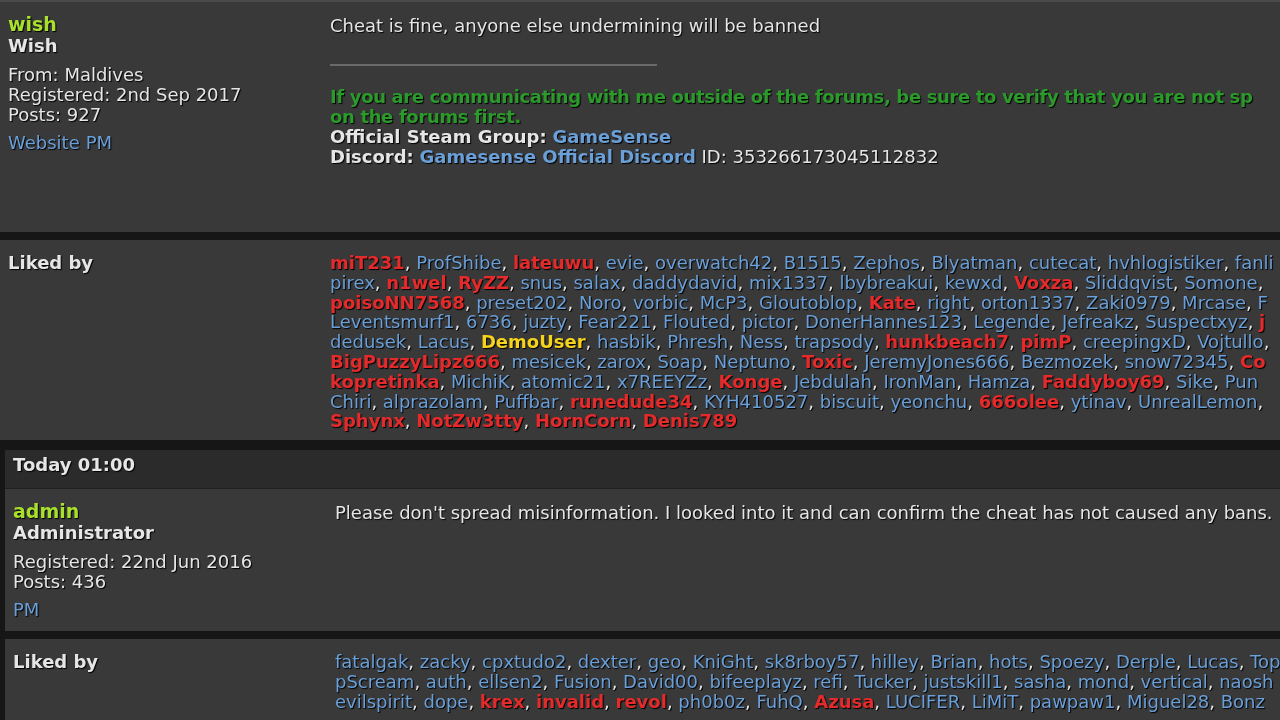 This screenshot has height=720, width=1280. I want to click on user-link: orton1337, so click(1027, 302).